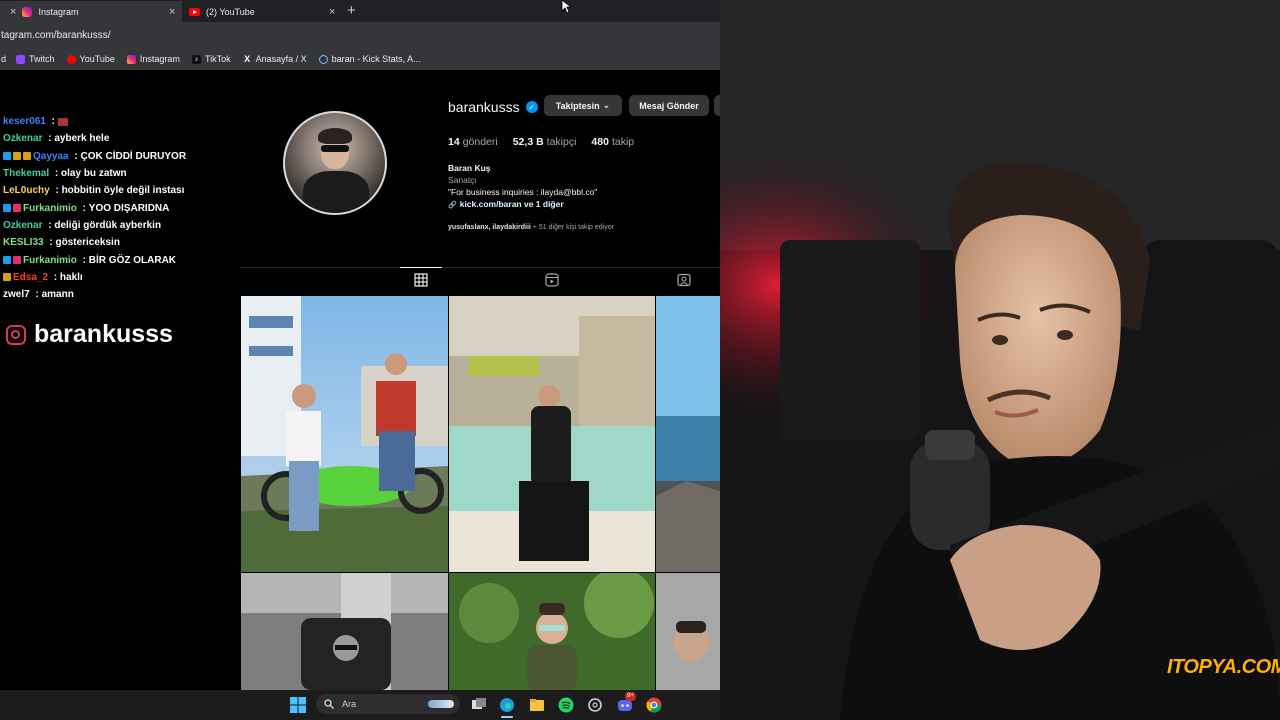  Describe the element at coordinates (57, 295) in the screenshot. I see `chat-text: amann` at that location.